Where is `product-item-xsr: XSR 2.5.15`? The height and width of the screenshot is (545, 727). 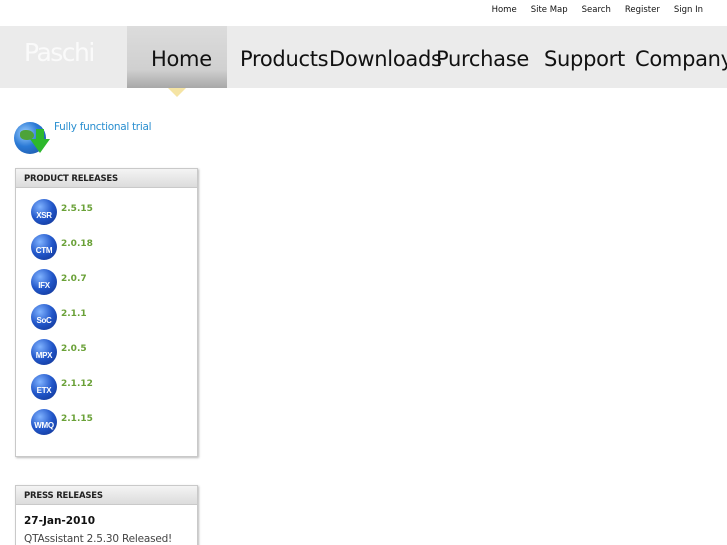 product-item-xsr: XSR 2.5.15 is located at coordinates (106, 212).